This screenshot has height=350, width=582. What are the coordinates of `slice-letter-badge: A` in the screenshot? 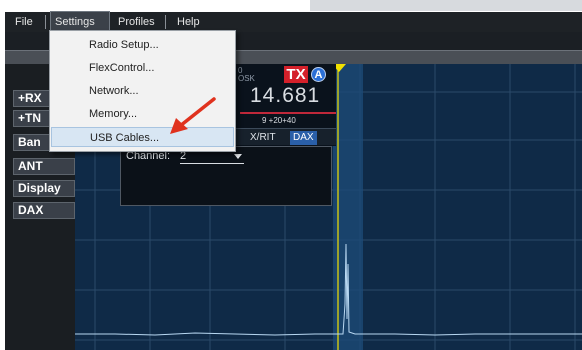 It's located at (318, 74).